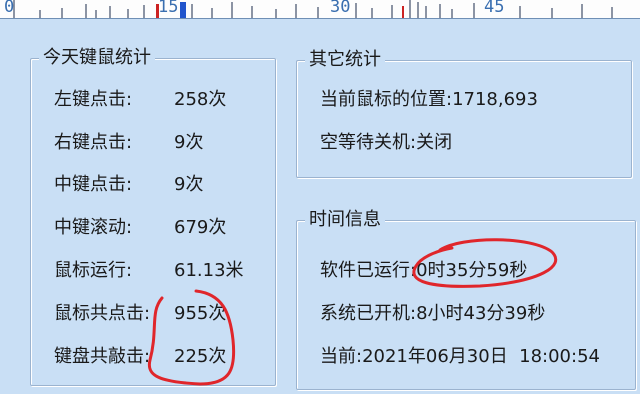 Image resolution: width=640 pixels, height=394 pixels. What do you see at coordinates (345, 60) in the screenshot?
I see `other-stats-title: 其它统计` at bounding box center [345, 60].